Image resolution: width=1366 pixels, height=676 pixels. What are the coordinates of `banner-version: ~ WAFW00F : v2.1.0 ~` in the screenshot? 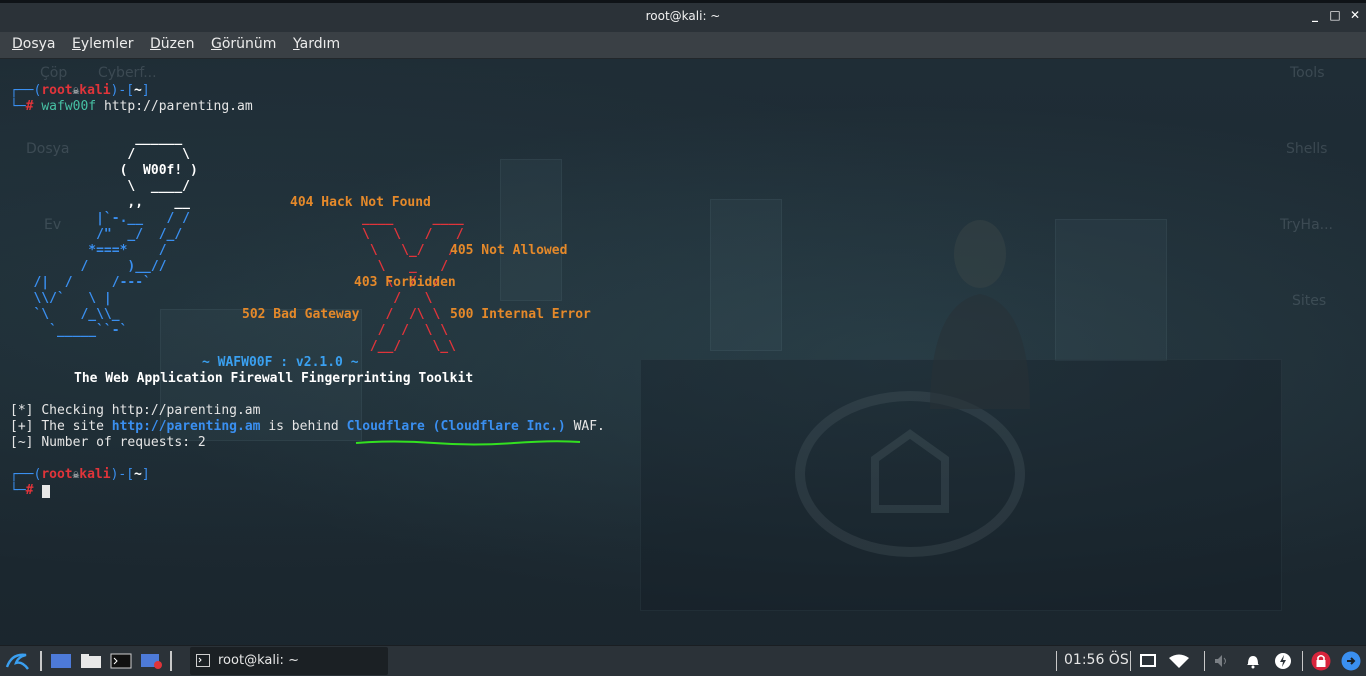 It's located at (280, 362).